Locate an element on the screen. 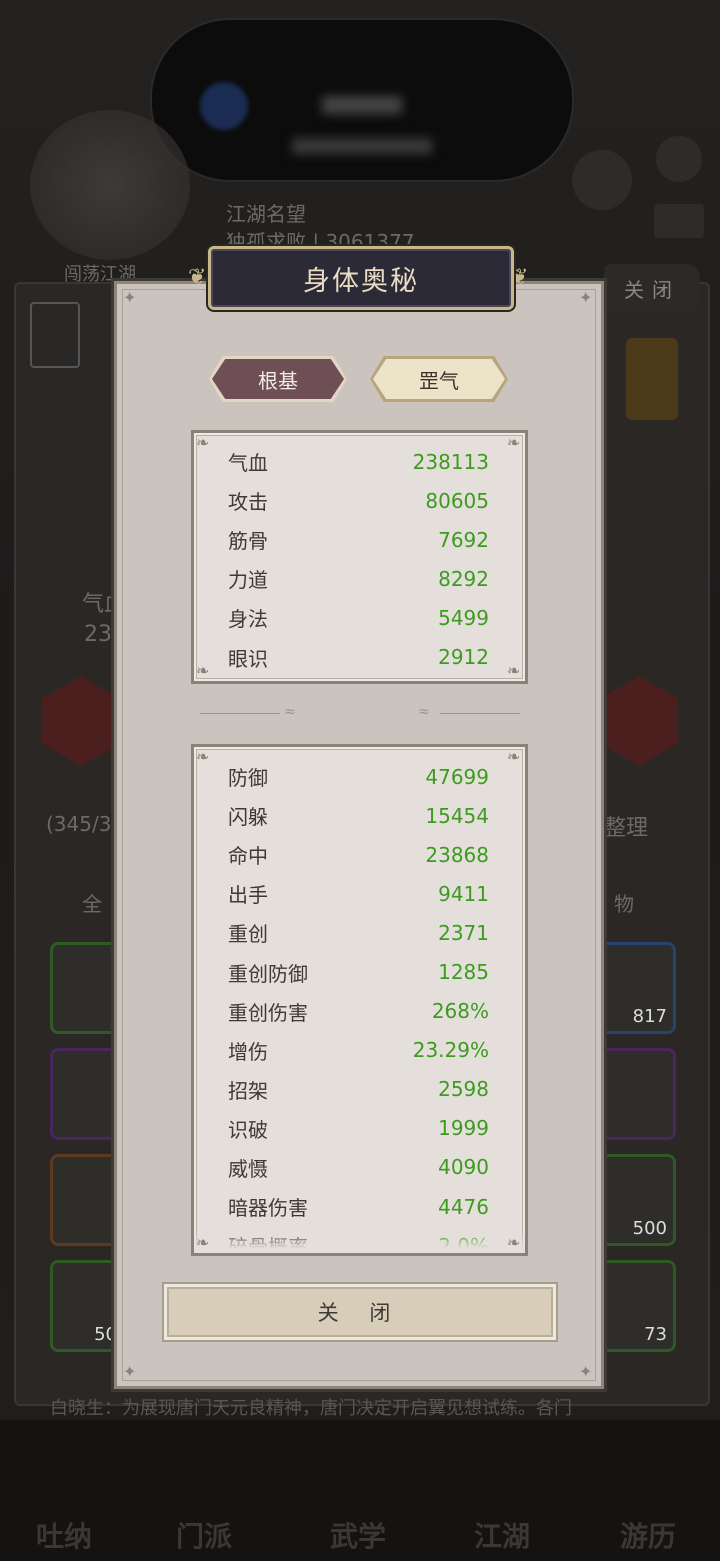  base-stat-row: 力道 8292 is located at coordinates (358, 578).